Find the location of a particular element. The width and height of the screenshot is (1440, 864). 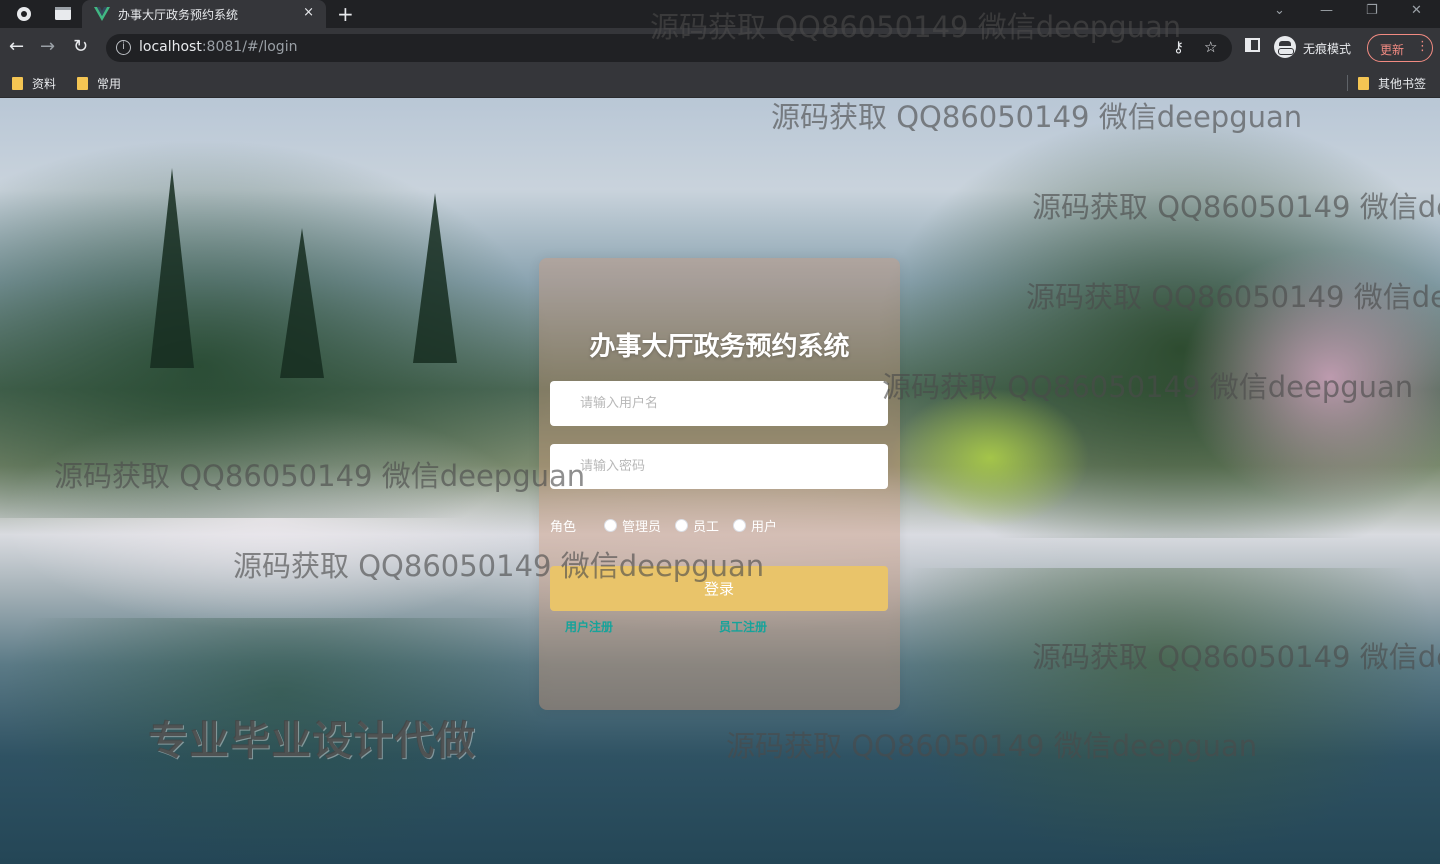

close-window-icon: ✕ is located at coordinates (1416, 10).